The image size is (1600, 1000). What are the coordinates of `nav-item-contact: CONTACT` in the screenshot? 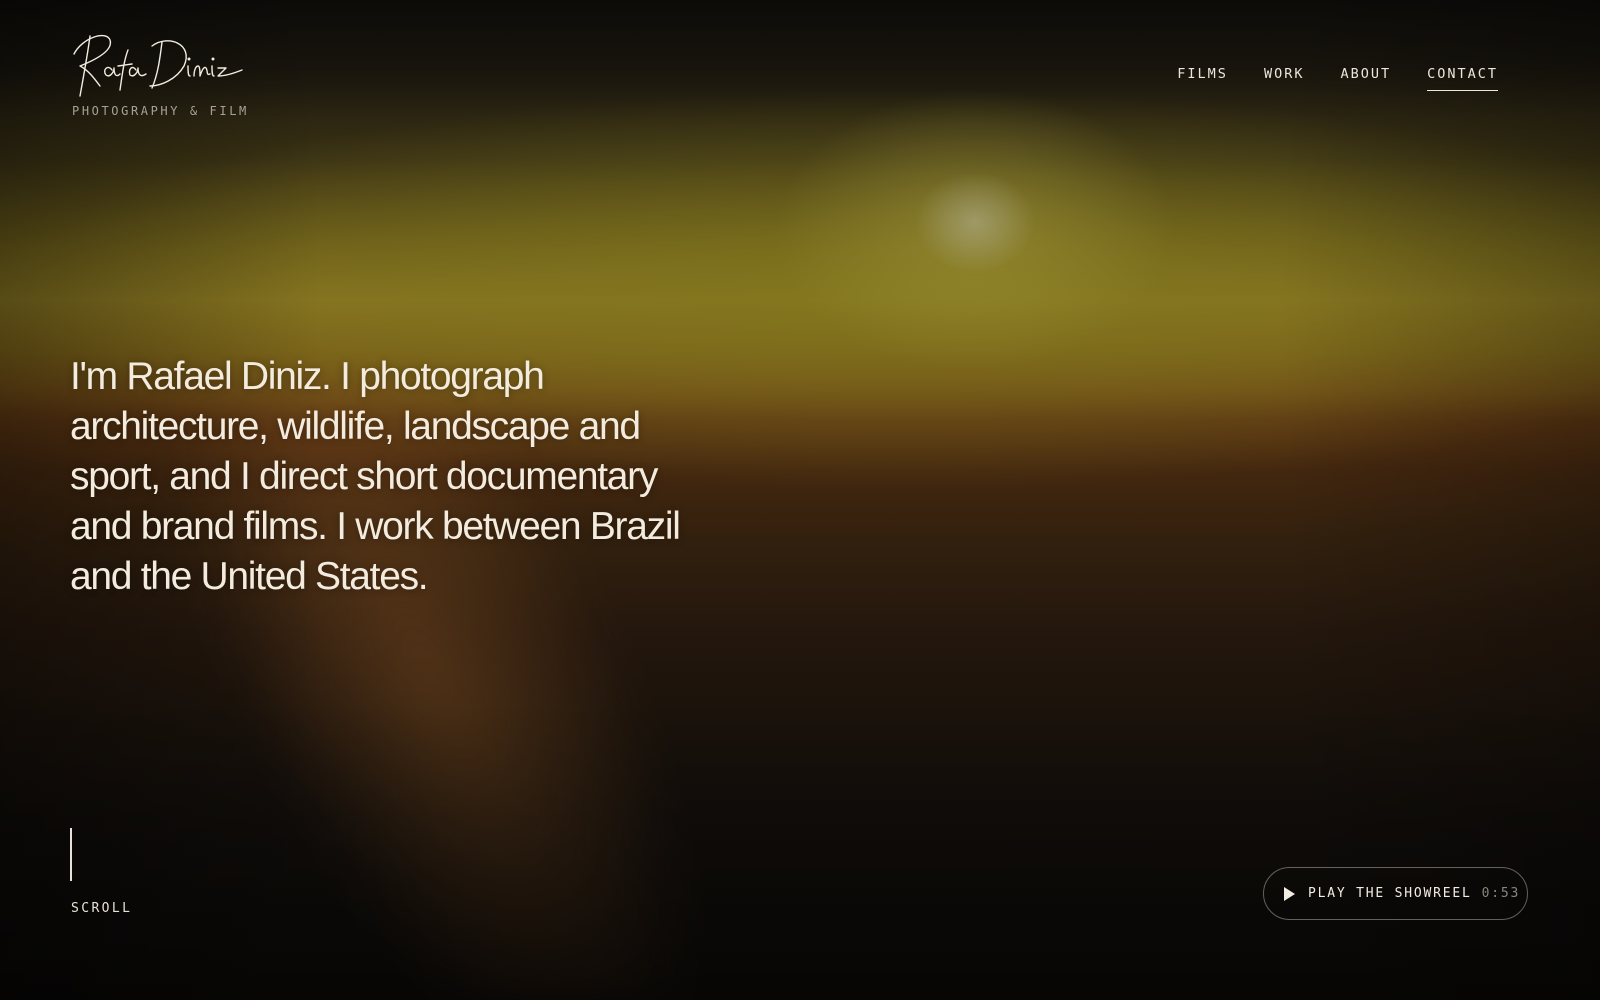 It's located at (1462, 78).